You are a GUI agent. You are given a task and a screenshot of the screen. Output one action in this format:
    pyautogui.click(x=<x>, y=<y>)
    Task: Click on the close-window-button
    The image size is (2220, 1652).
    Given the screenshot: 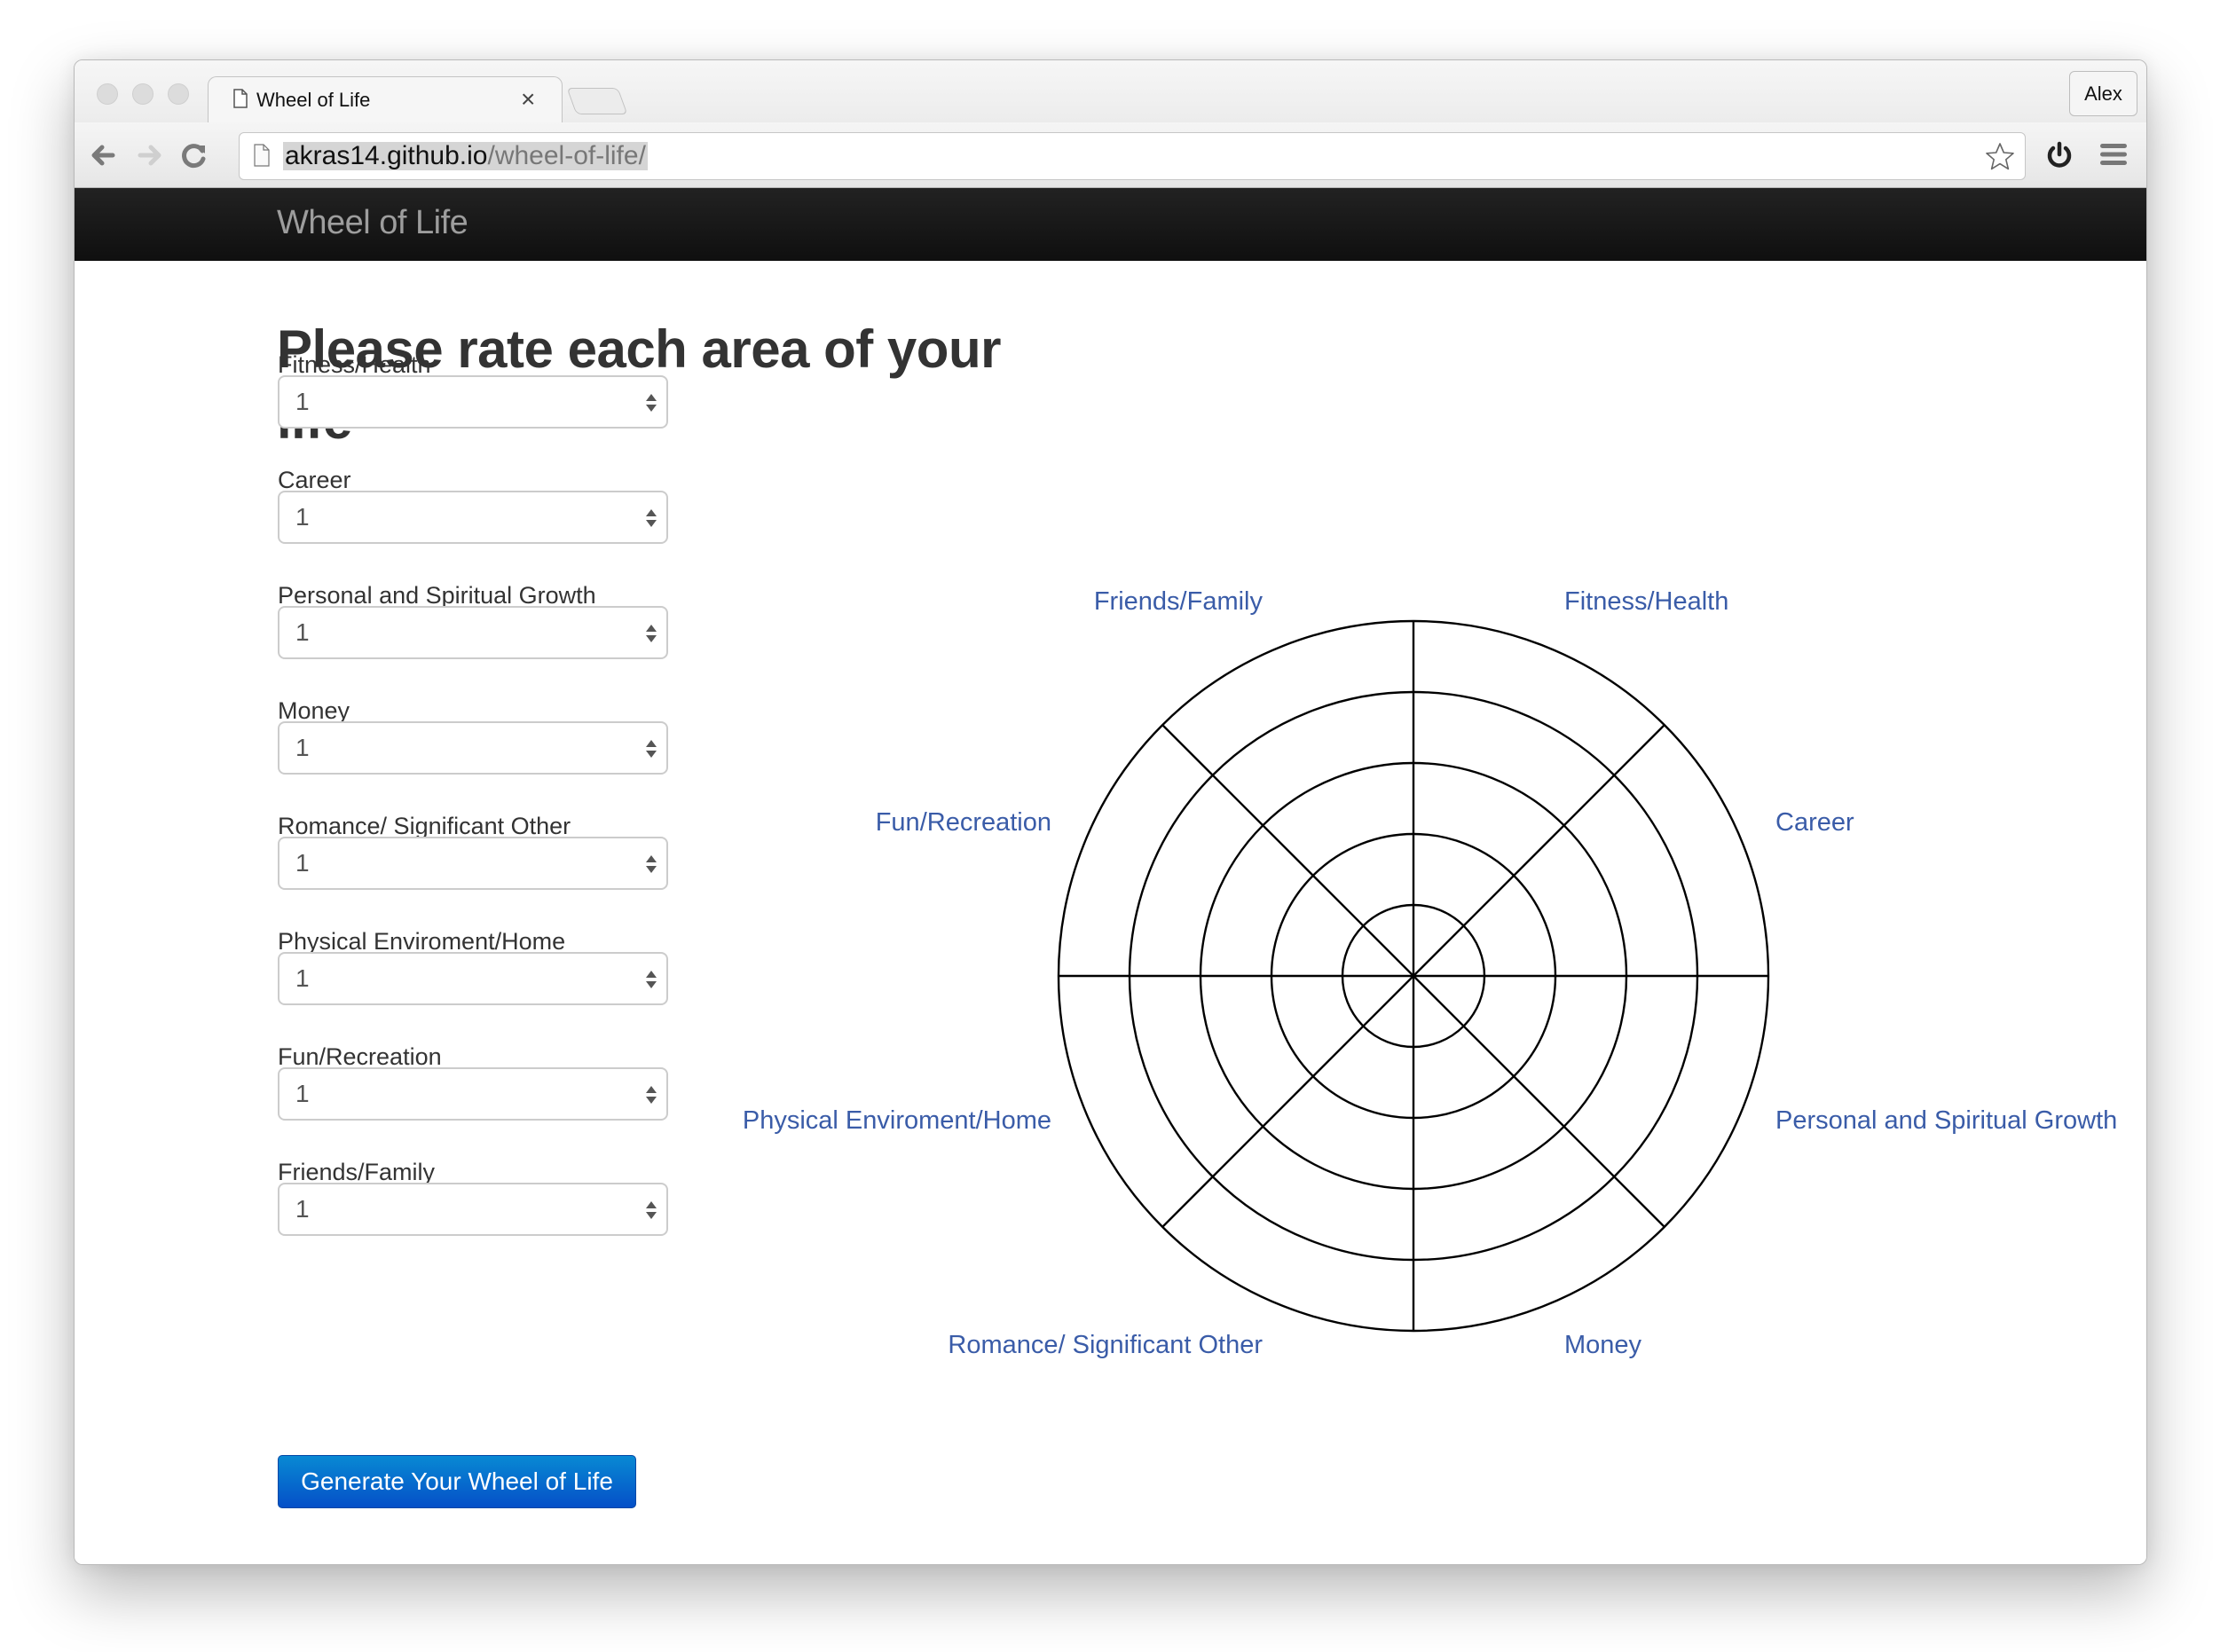 What is the action you would take?
    pyautogui.click(x=107, y=94)
    